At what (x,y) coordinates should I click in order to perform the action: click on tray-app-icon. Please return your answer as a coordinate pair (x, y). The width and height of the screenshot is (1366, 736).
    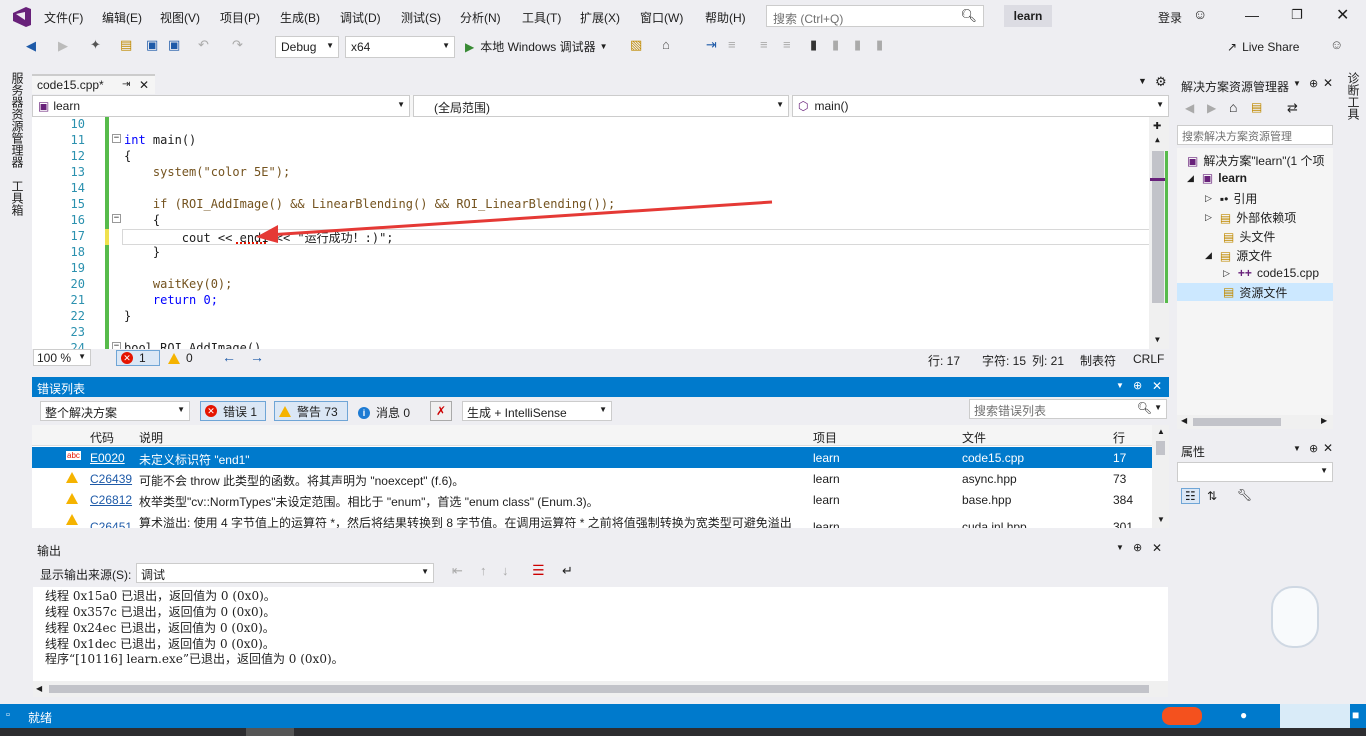
    Looking at the image, I should click on (1182, 716).